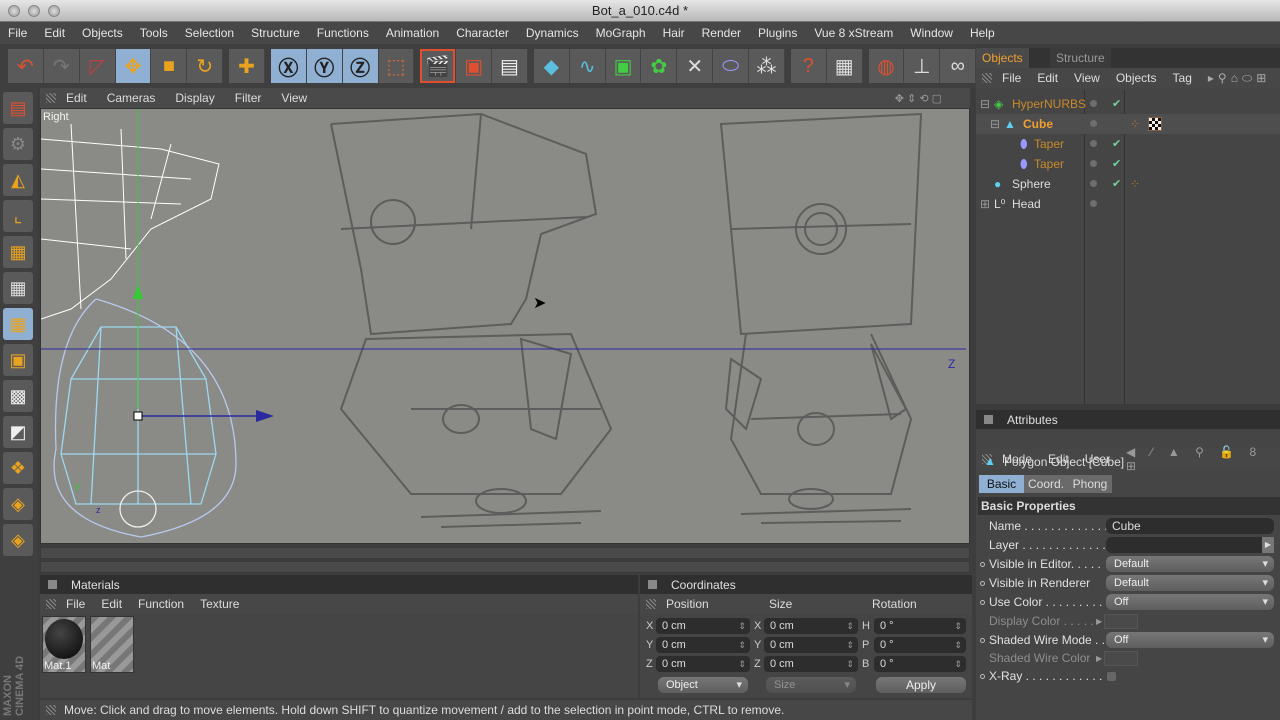 The width and height of the screenshot is (1280, 720). I want to click on menu-help: Help, so click(982, 33).